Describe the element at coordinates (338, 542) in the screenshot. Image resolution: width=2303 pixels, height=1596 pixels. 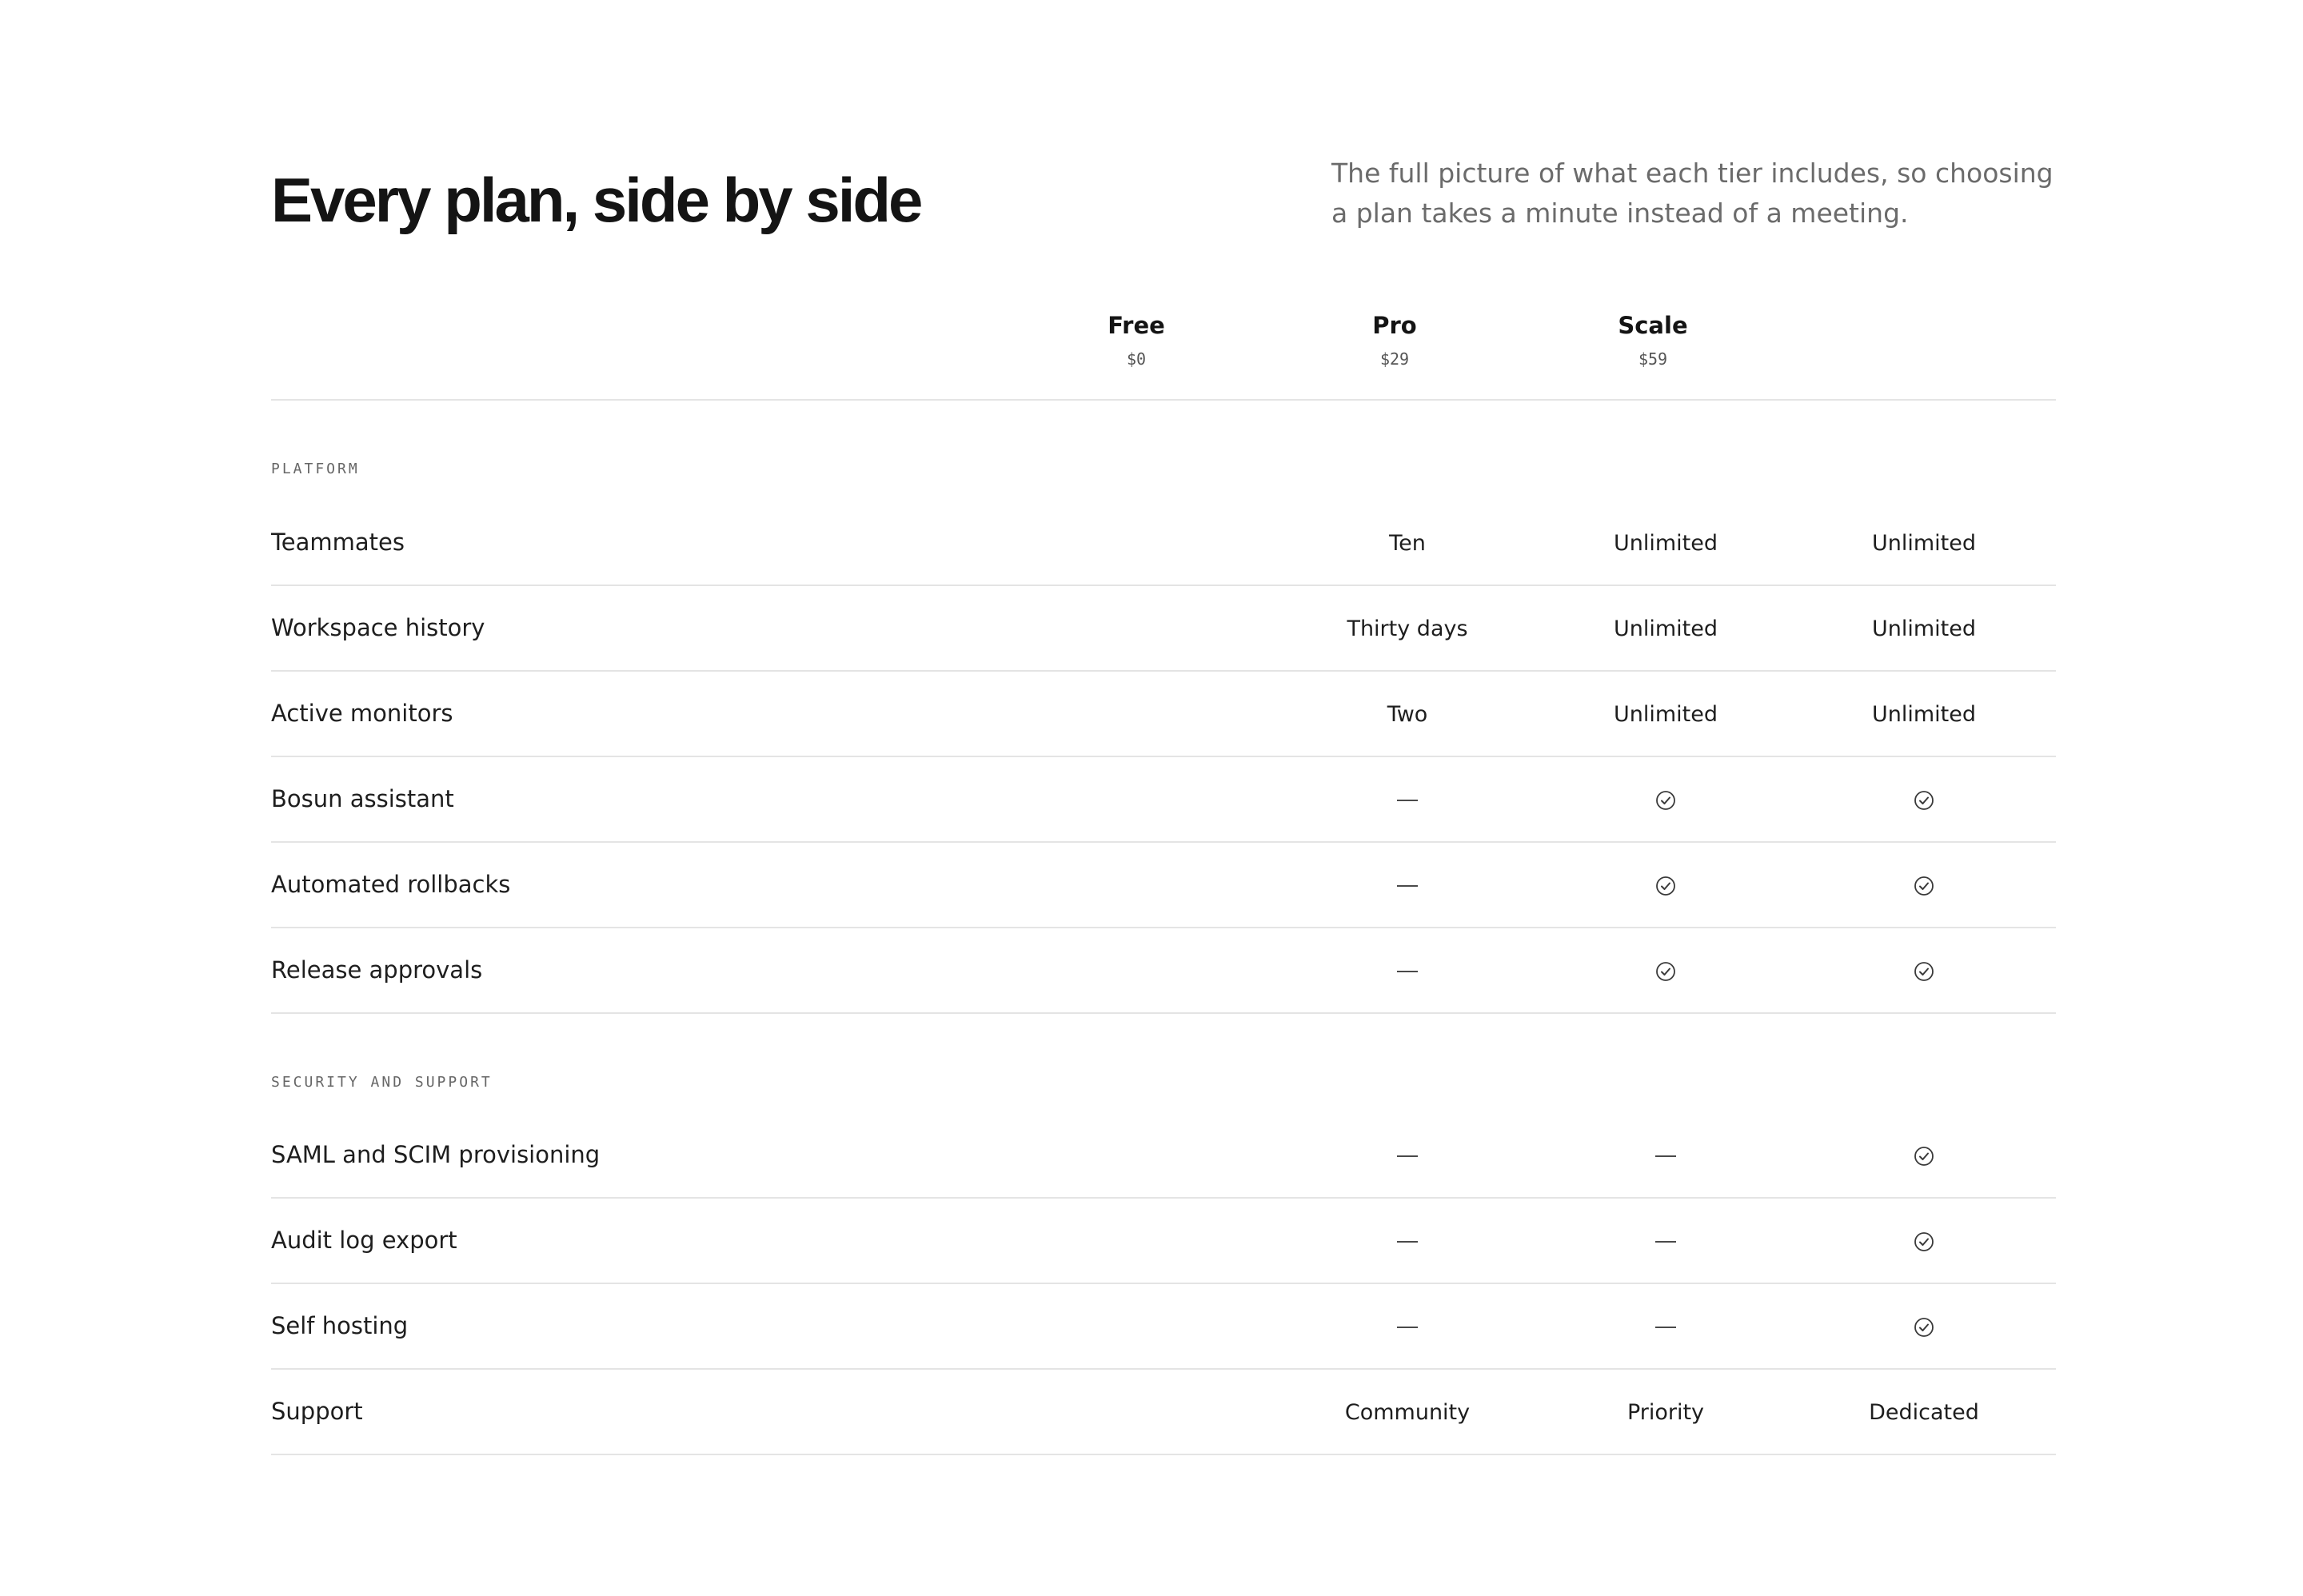
I see `feature-label: Teammates` at that location.